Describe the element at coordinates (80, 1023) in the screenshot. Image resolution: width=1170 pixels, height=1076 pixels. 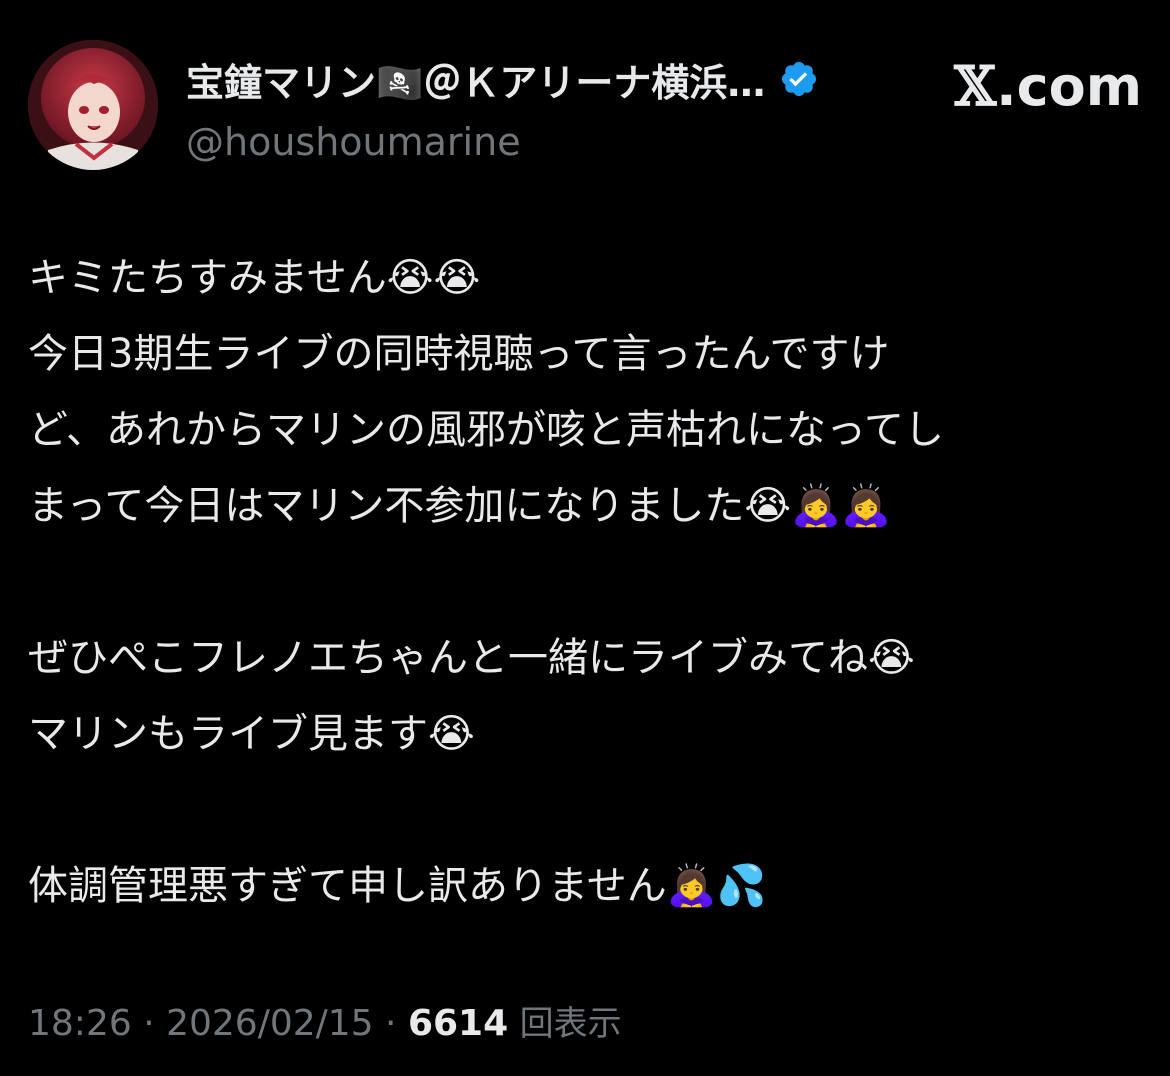
I see `tweet-time: 18:26` at that location.